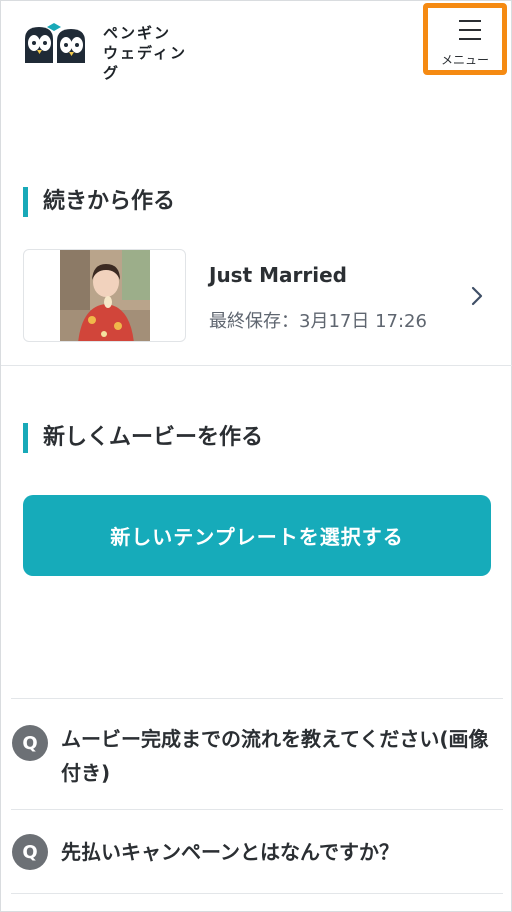 This screenshot has width=512, height=912. What do you see at coordinates (55, 43) in the screenshot?
I see `penguin-logo-icon` at bounding box center [55, 43].